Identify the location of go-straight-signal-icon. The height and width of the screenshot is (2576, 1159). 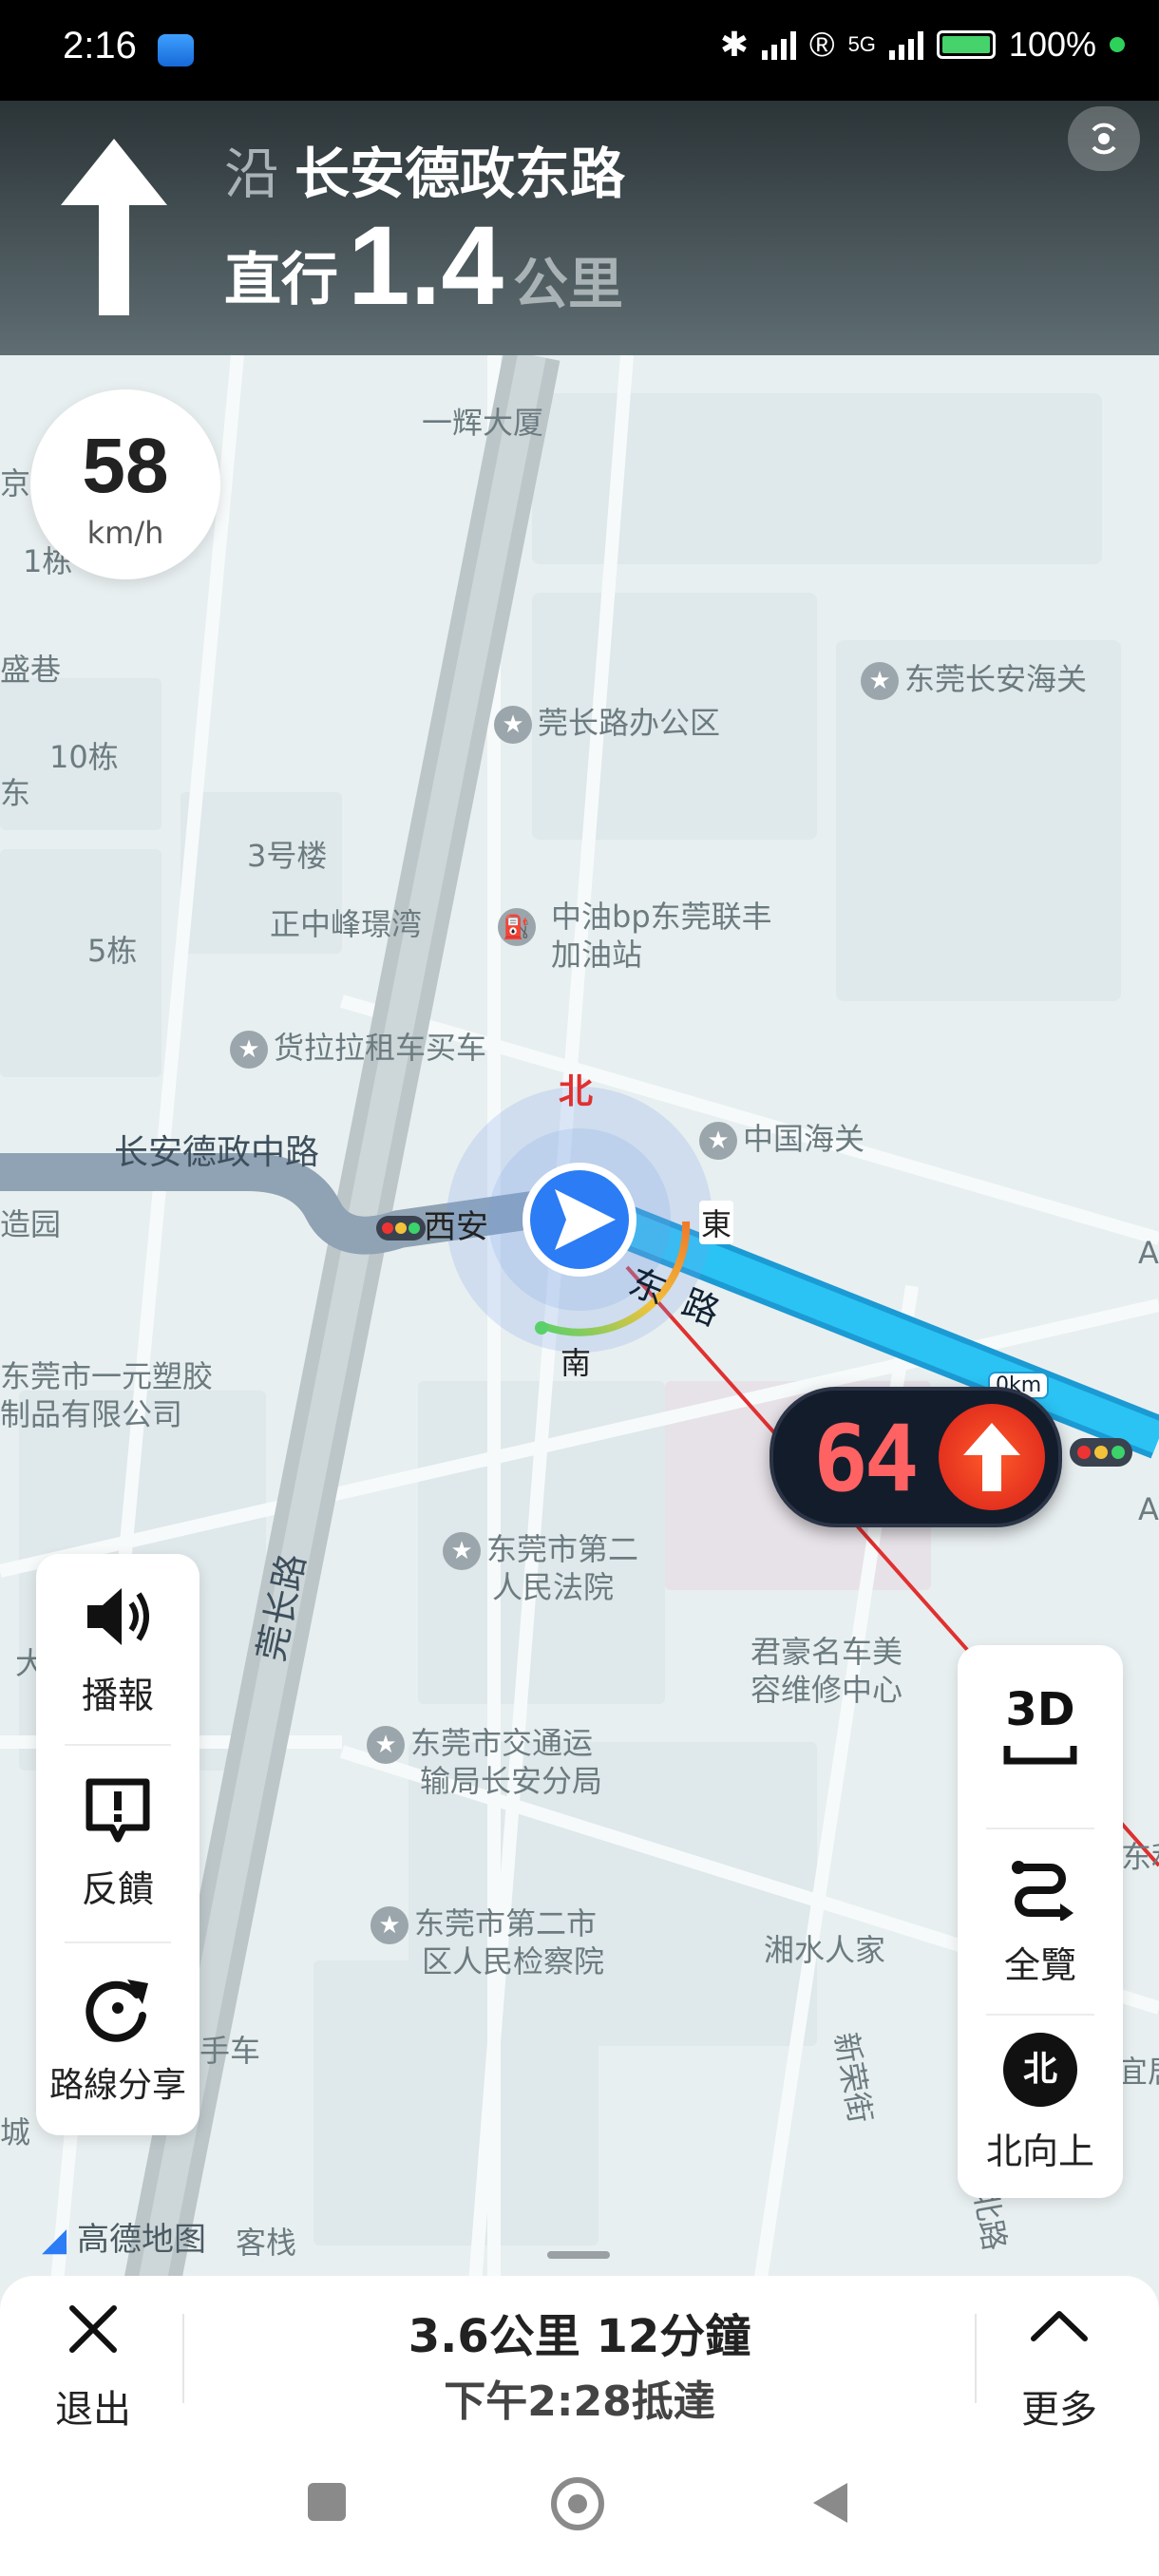
(992, 1457).